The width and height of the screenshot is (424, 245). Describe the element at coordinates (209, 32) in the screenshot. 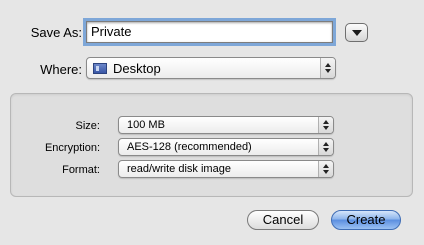

I see `save-as-field: Private` at that location.